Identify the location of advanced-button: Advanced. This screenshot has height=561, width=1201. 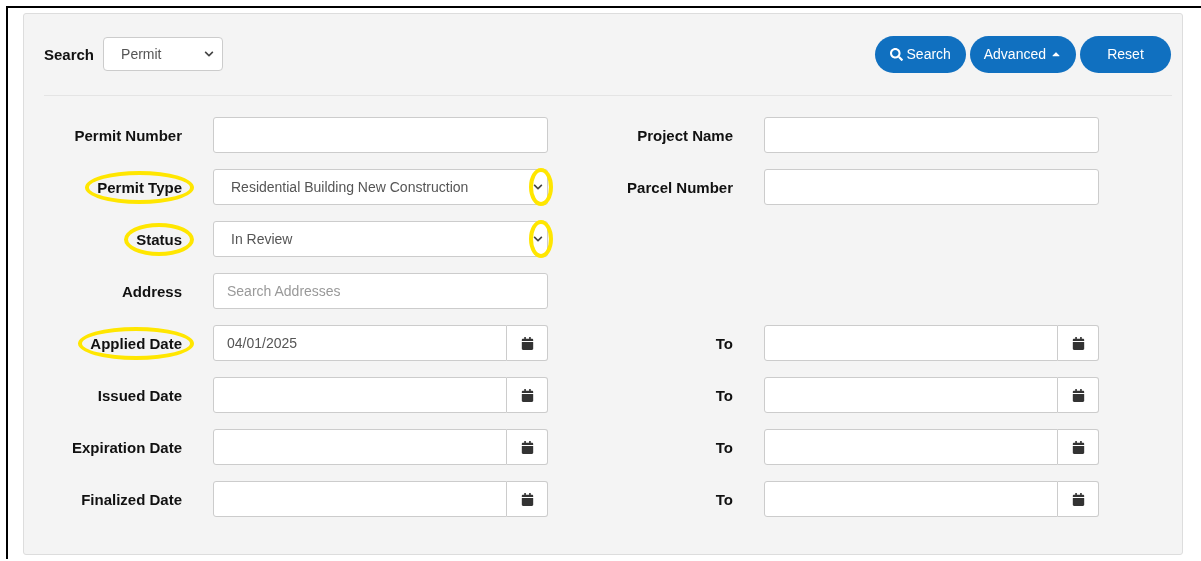
(1022, 54).